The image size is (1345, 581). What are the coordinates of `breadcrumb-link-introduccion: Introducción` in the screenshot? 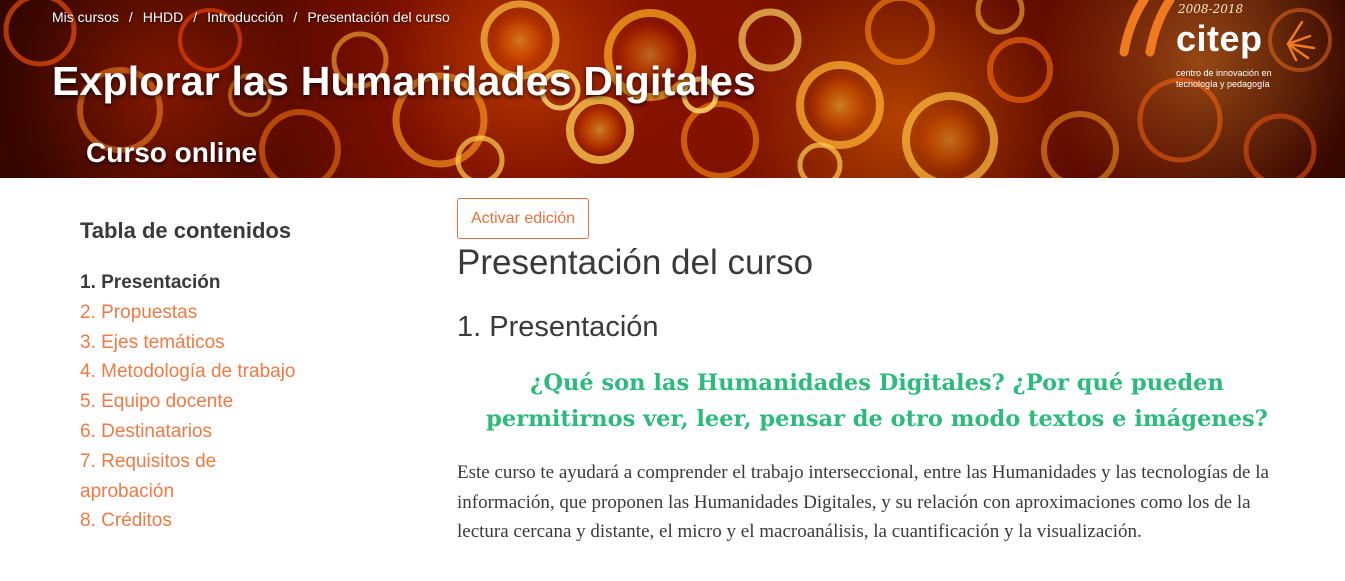 It's located at (245, 17).